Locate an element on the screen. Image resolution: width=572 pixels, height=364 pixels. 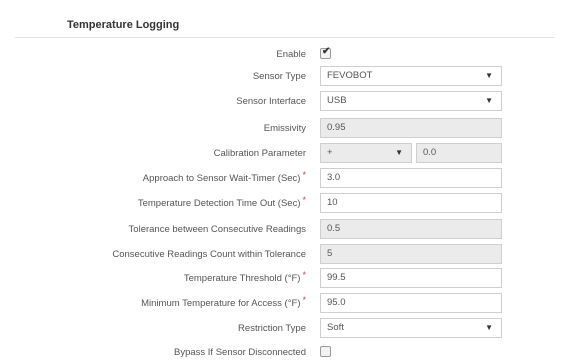
enable-label: Enable is located at coordinates (291, 54).